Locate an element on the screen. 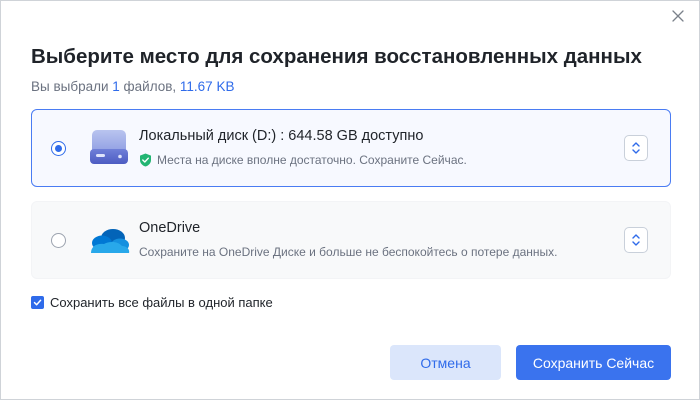 The image size is (700, 400). local-disk-location-stepper is located at coordinates (636, 148).